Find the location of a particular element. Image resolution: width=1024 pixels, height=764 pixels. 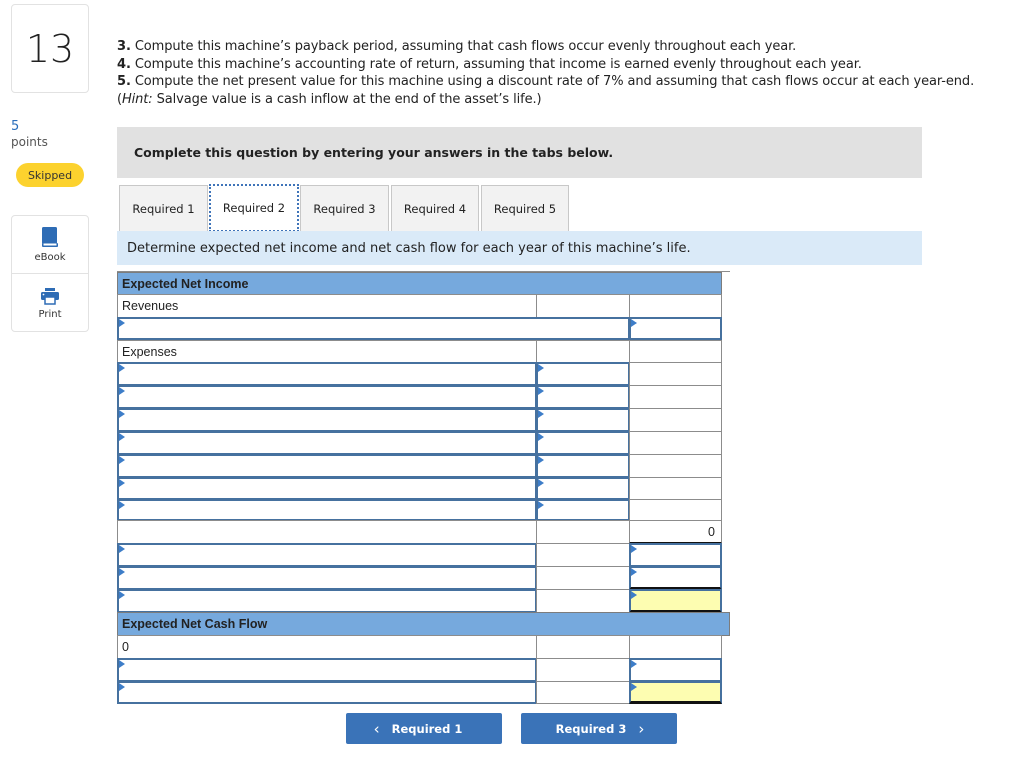

tab-required-5: Required 5 is located at coordinates (525, 208).